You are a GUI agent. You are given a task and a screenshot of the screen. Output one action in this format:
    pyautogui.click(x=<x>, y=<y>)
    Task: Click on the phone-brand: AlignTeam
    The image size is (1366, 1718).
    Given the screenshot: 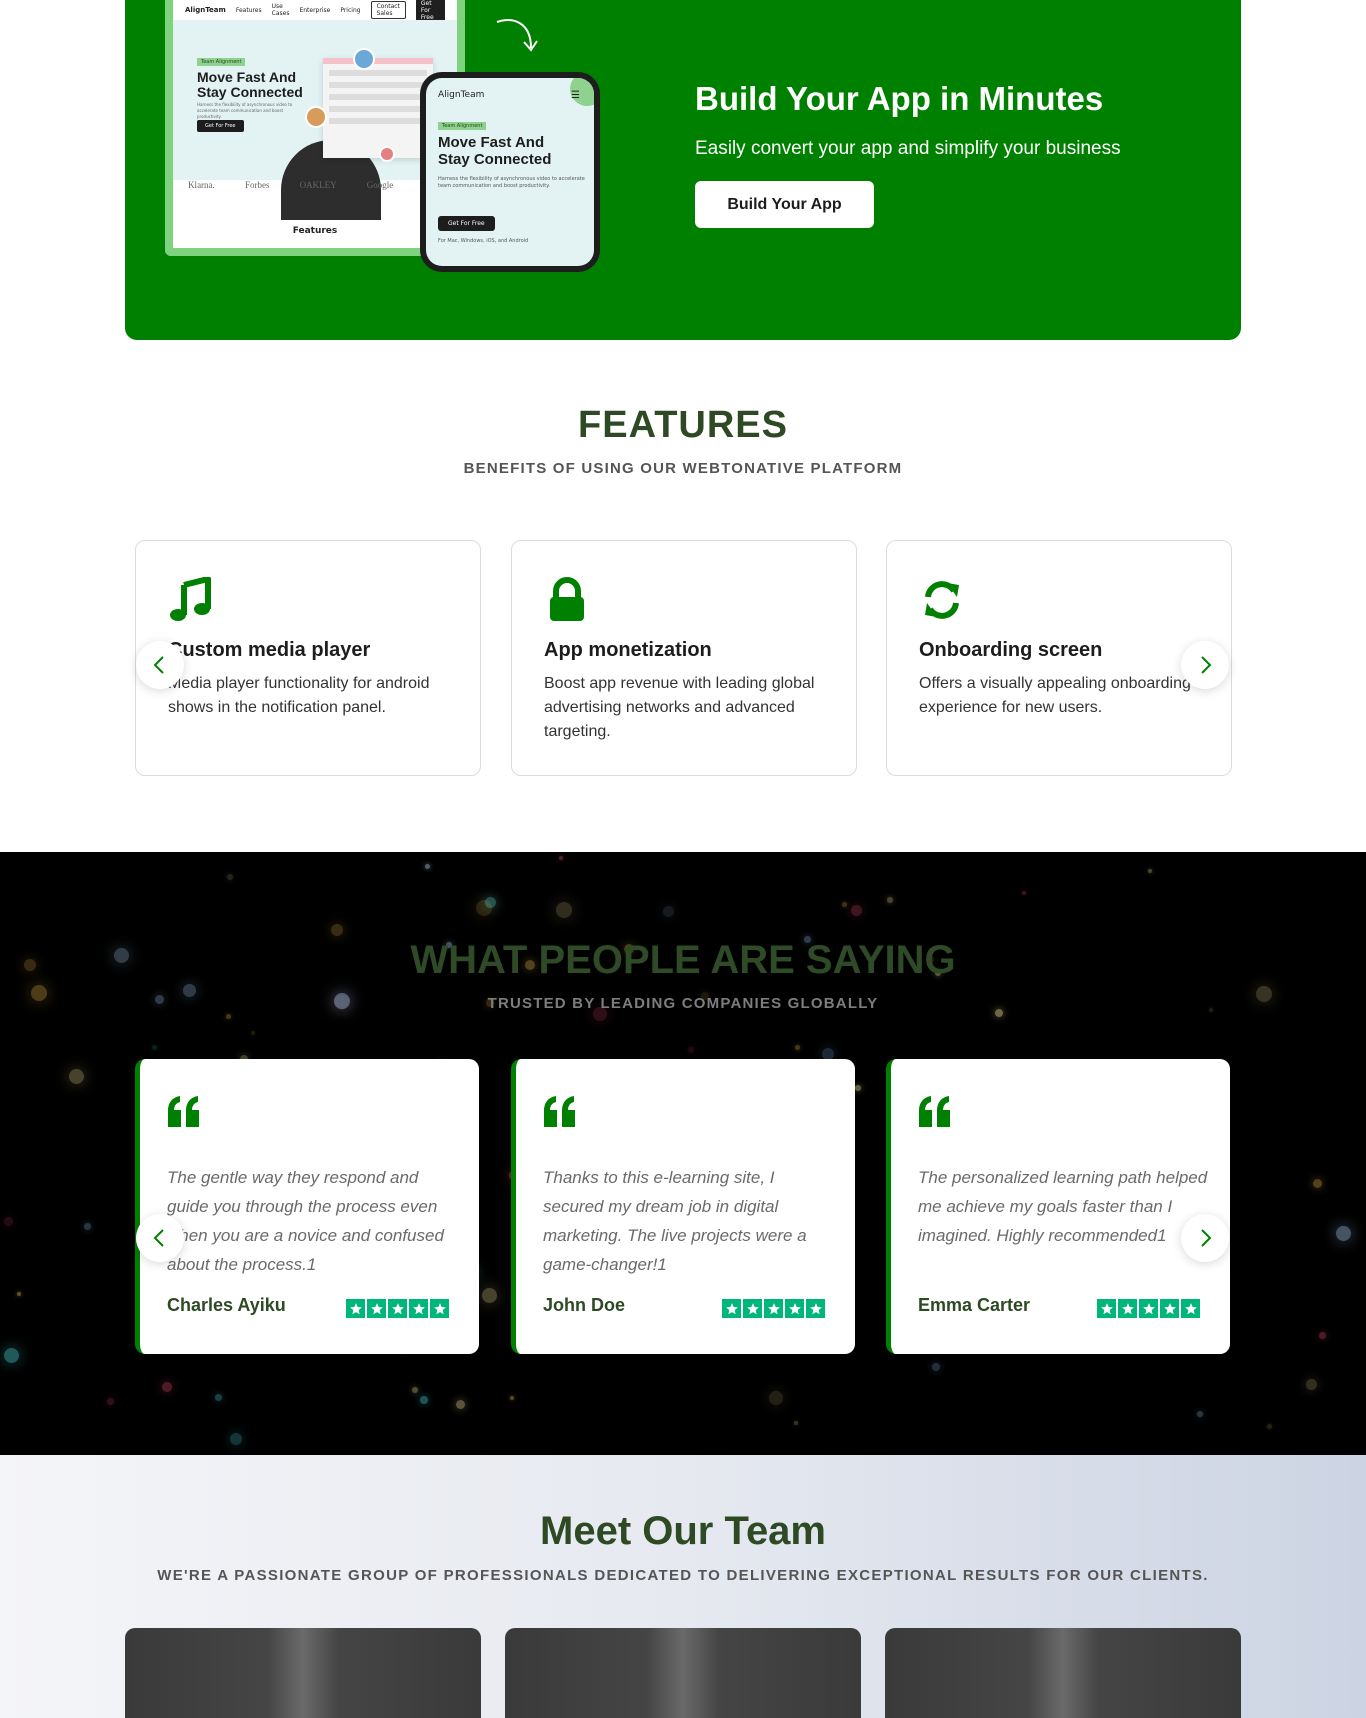 What is the action you would take?
    pyautogui.click(x=461, y=95)
    